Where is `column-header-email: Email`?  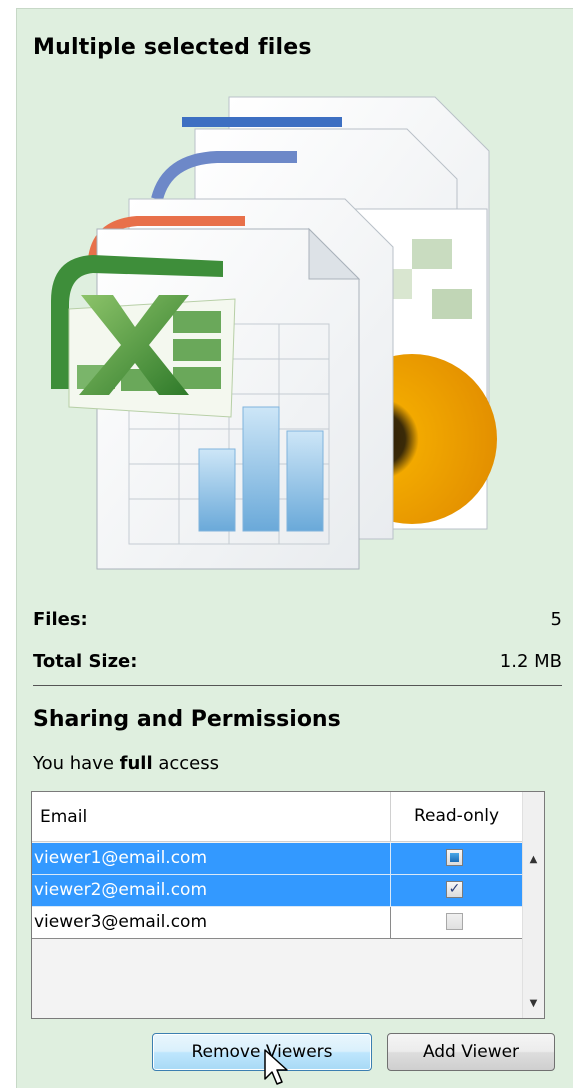
column-header-email: Email is located at coordinates (63, 817).